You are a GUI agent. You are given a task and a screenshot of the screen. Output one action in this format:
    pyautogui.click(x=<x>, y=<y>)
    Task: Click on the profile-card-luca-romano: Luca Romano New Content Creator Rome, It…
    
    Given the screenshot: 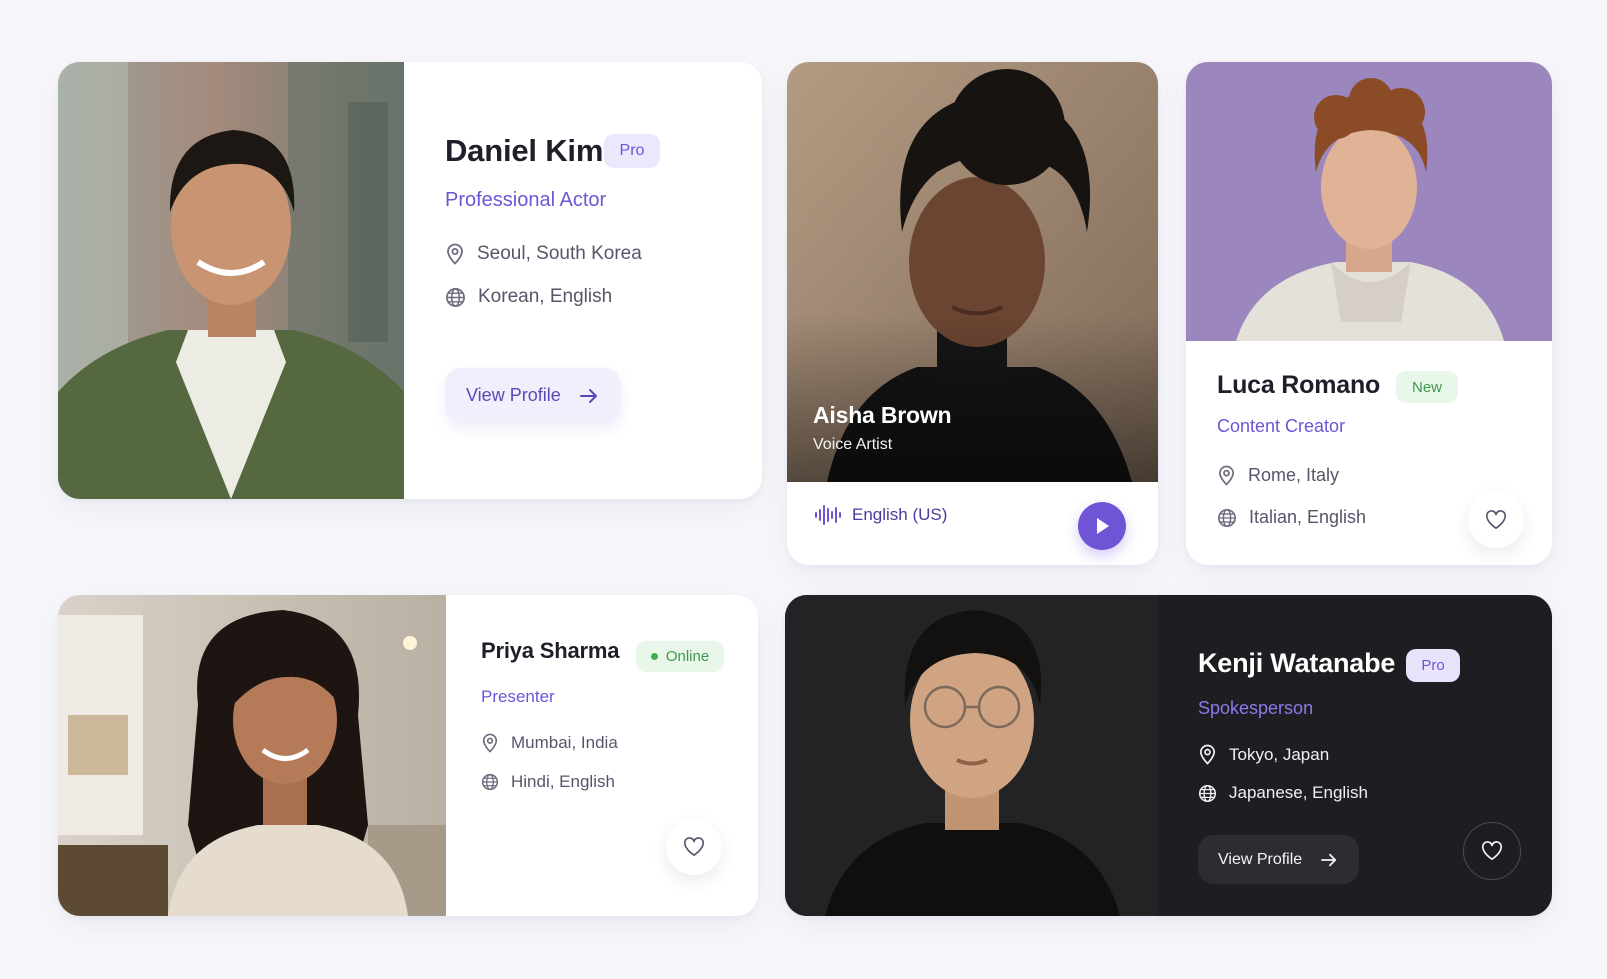 What is the action you would take?
    pyautogui.click(x=1369, y=313)
    